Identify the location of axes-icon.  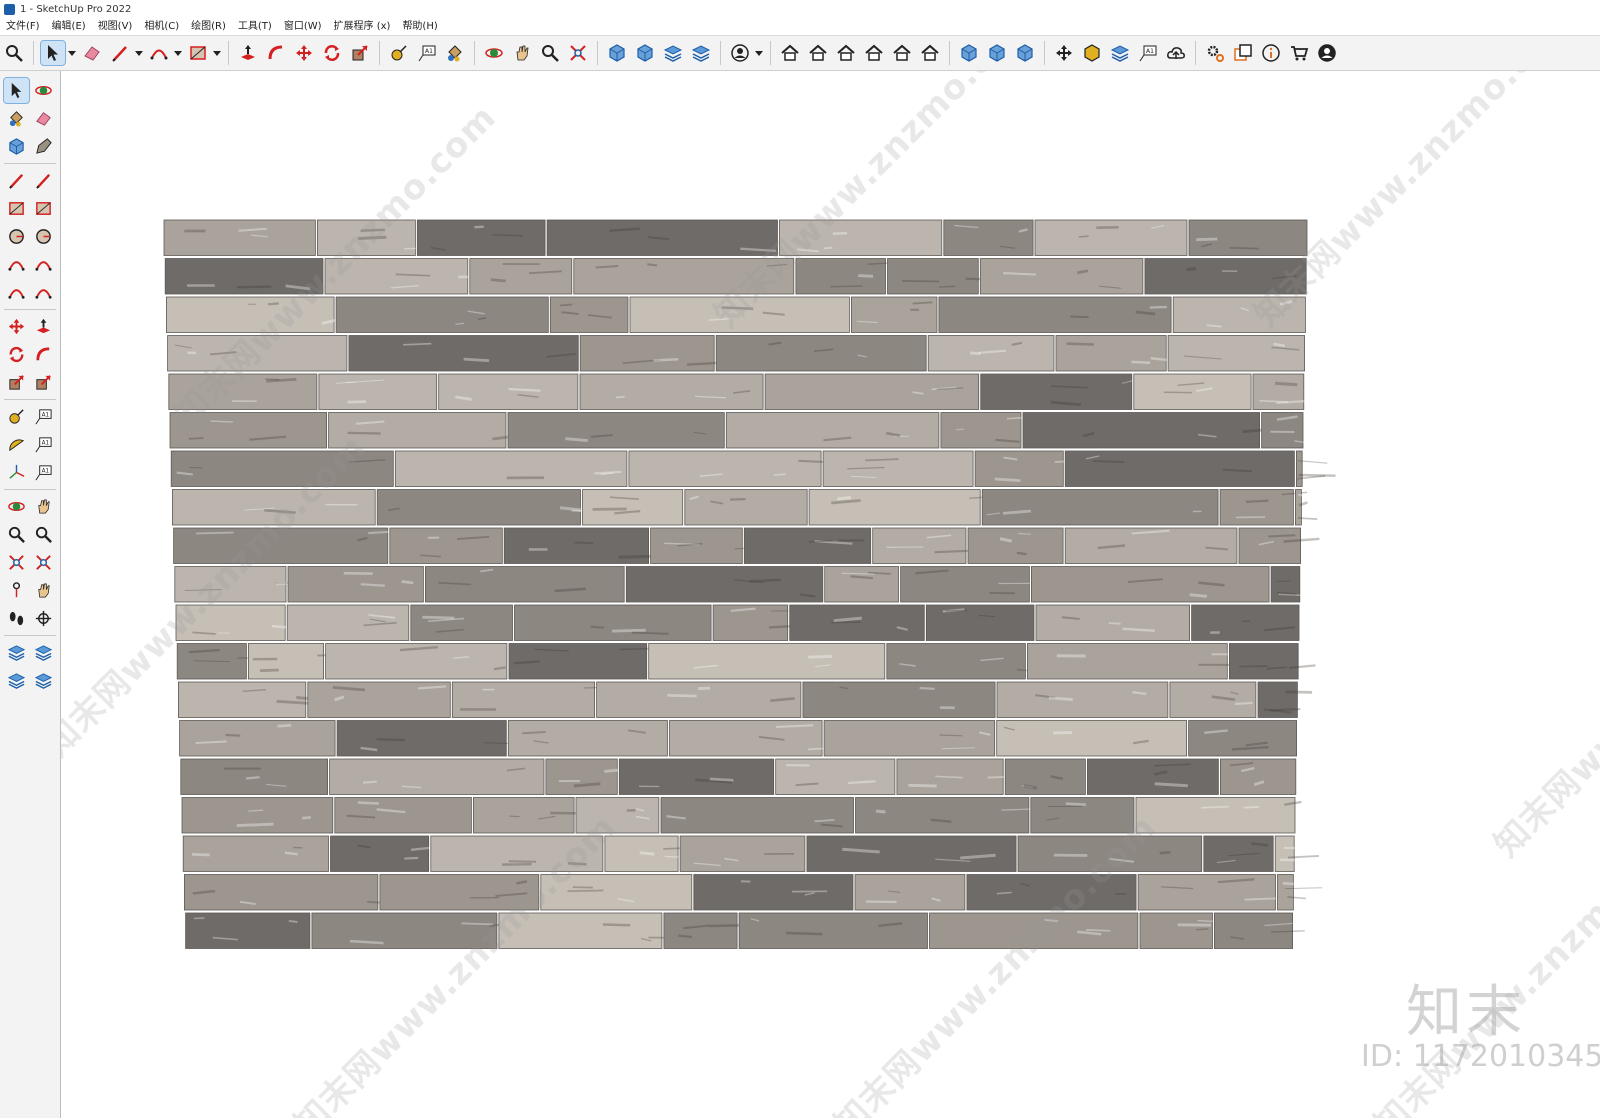
(16, 472).